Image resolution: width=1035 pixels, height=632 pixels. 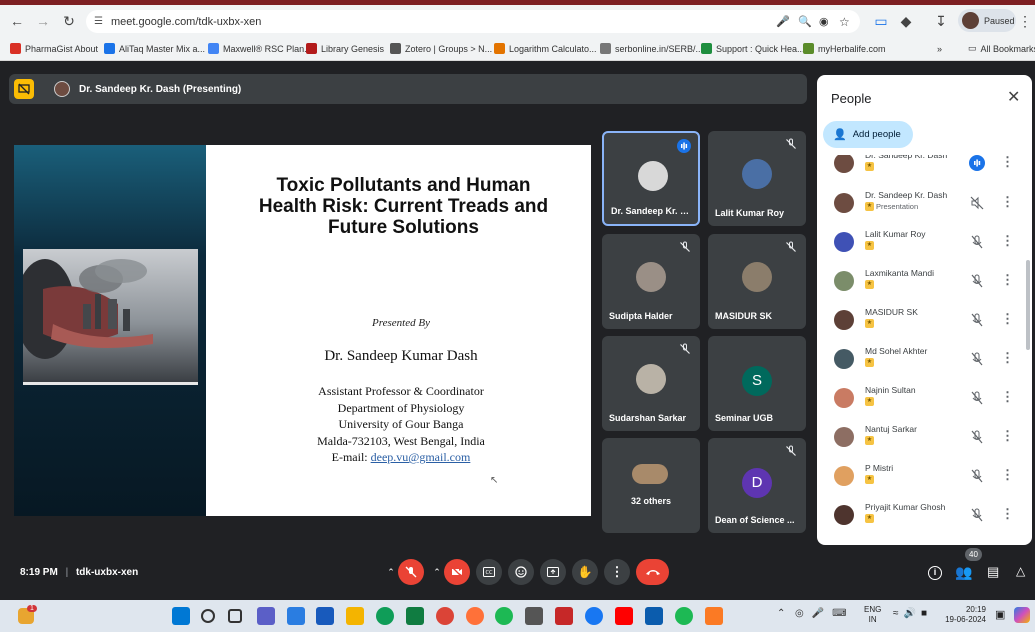 What do you see at coordinates (411, 572) in the screenshot?
I see `mic-toggle-button` at bounding box center [411, 572].